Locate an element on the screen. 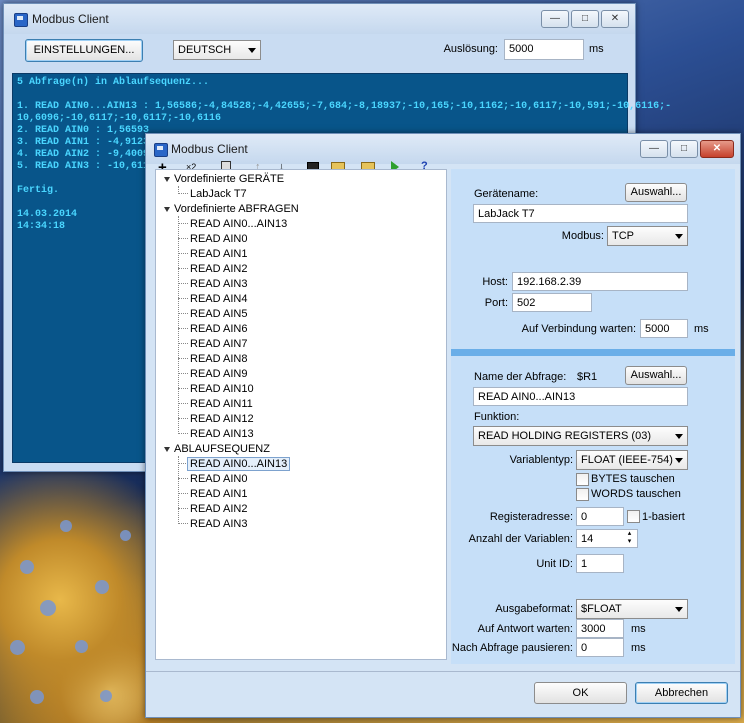  tree-item: READ AIN8 is located at coordinates (218, 359).